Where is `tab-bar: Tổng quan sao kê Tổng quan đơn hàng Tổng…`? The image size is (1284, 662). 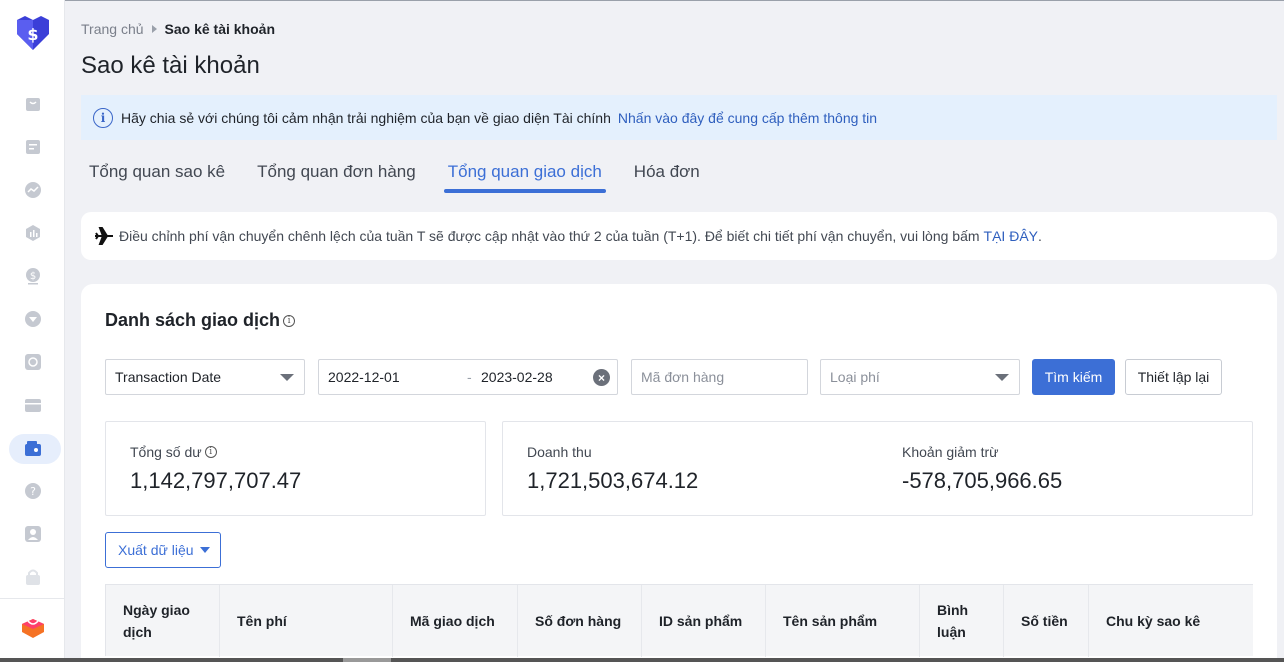
tab-bar: Tổng quan sao kê Tổng quan đơn hàng Tổng… is located at coordinates (410, 176).